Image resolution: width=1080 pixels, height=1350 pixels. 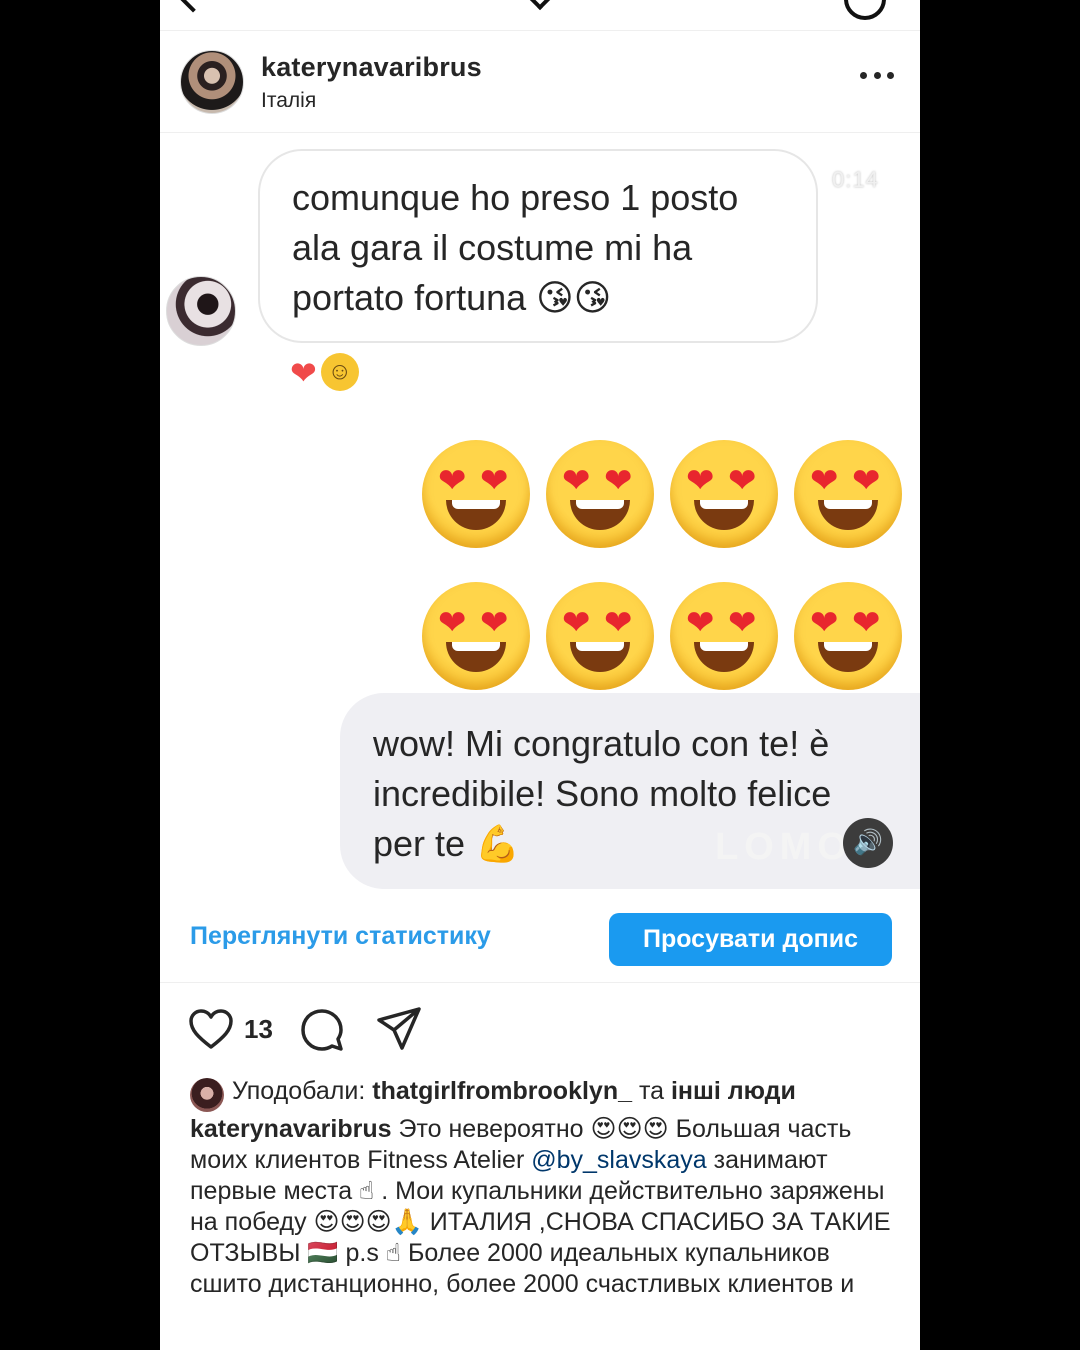 What do you see at coordinates (855, 179) in the screenshot?
I see `video-timestamp: 0:14` at bounding box center [855, 179].